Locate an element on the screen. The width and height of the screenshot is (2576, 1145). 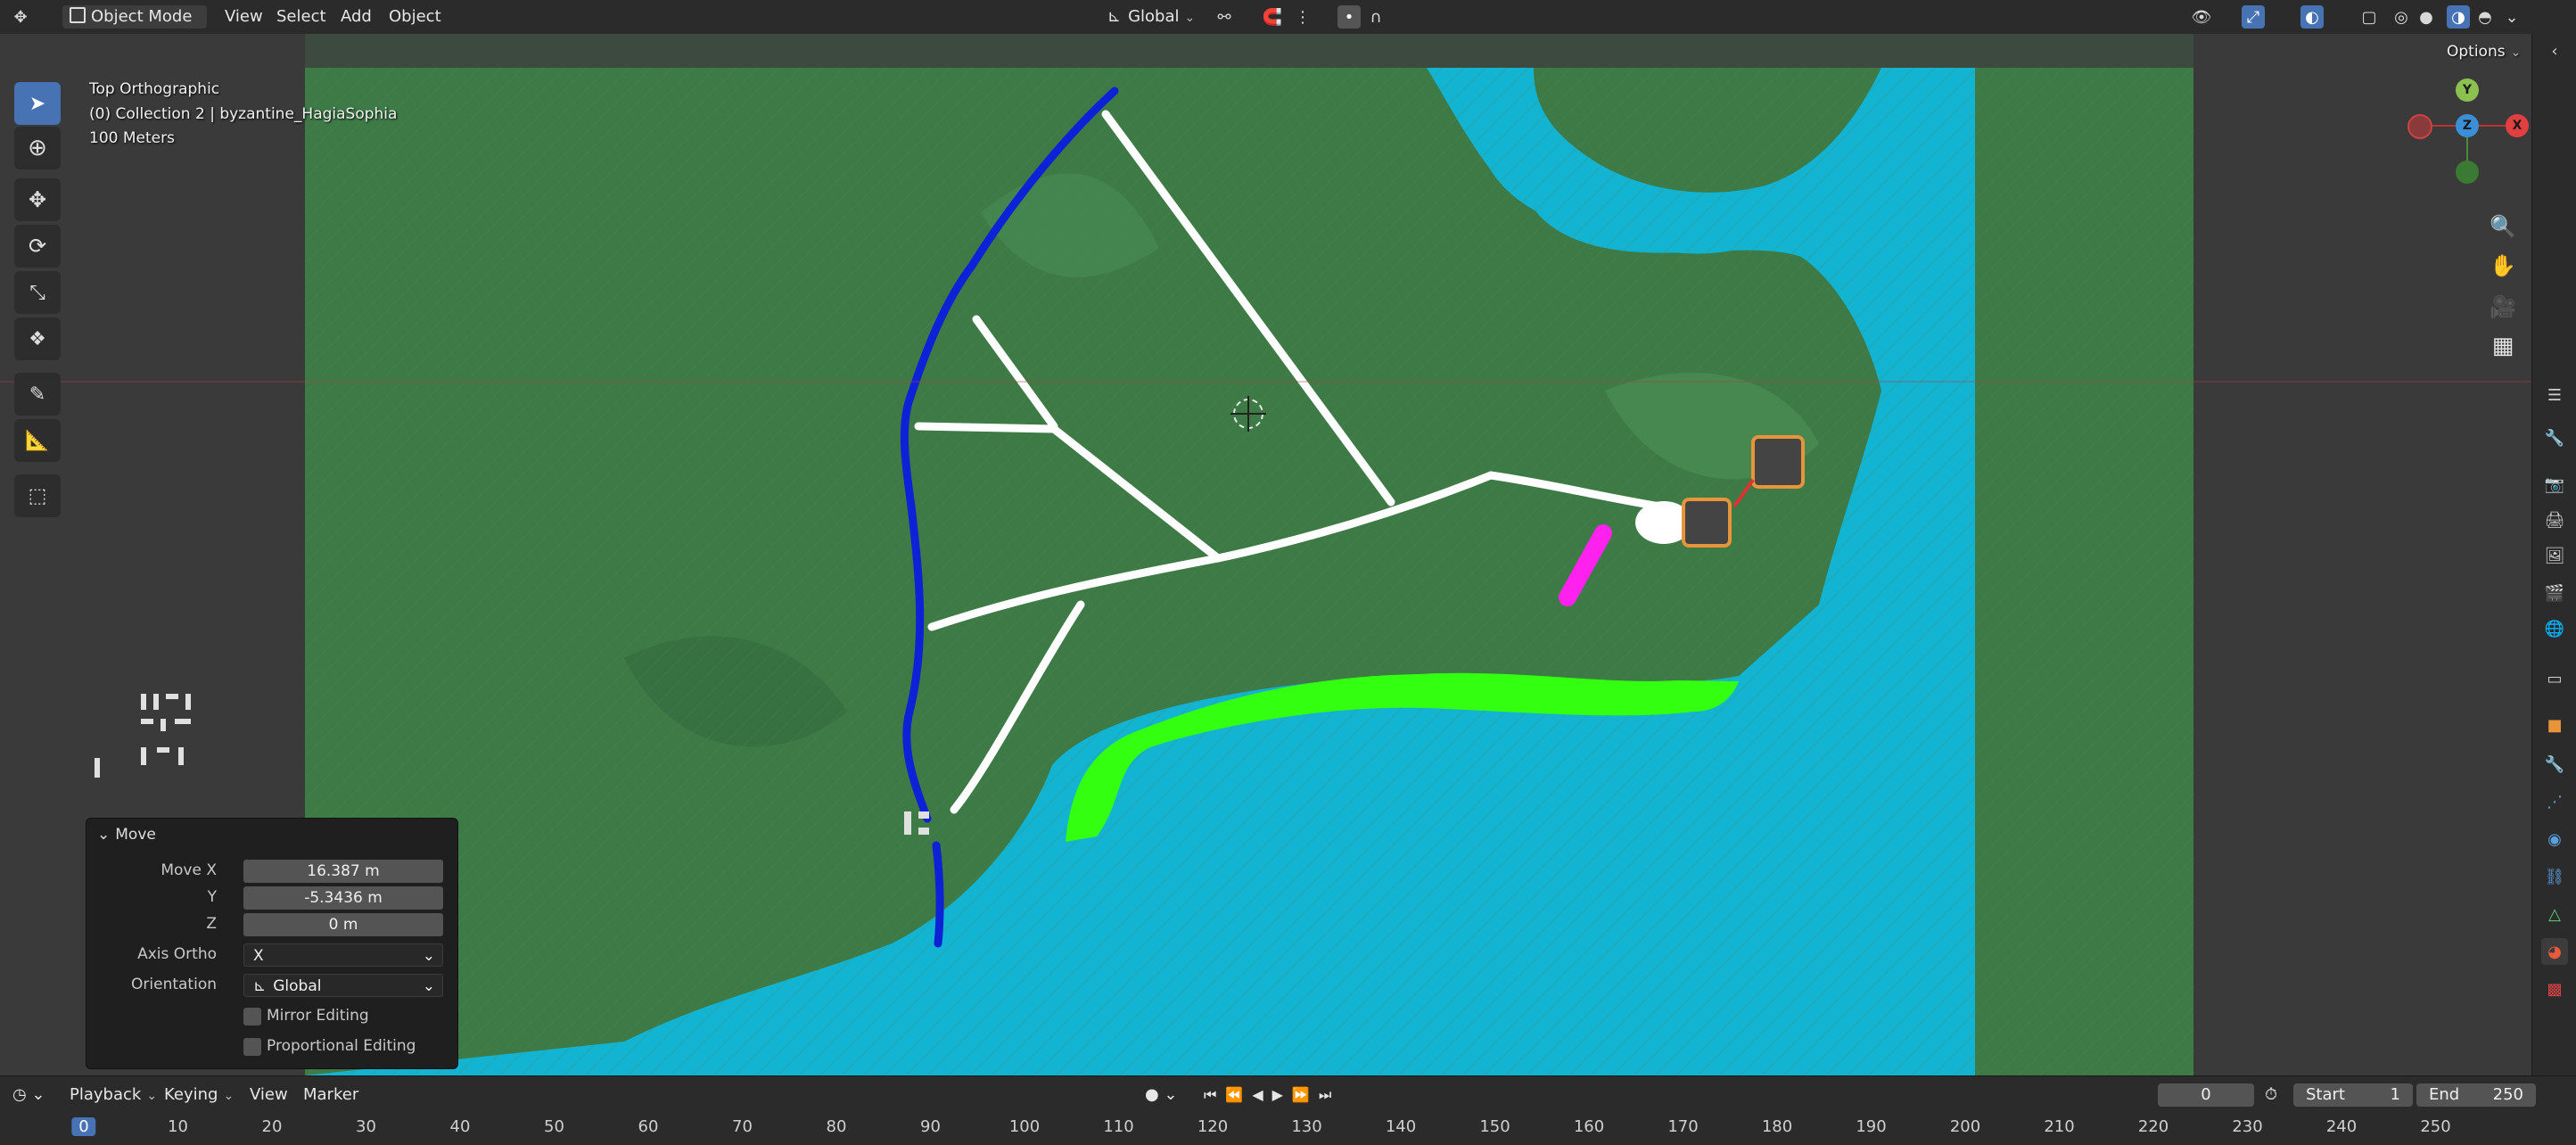
solid-shading-icon: ● is located at coordinates (2426, 17).